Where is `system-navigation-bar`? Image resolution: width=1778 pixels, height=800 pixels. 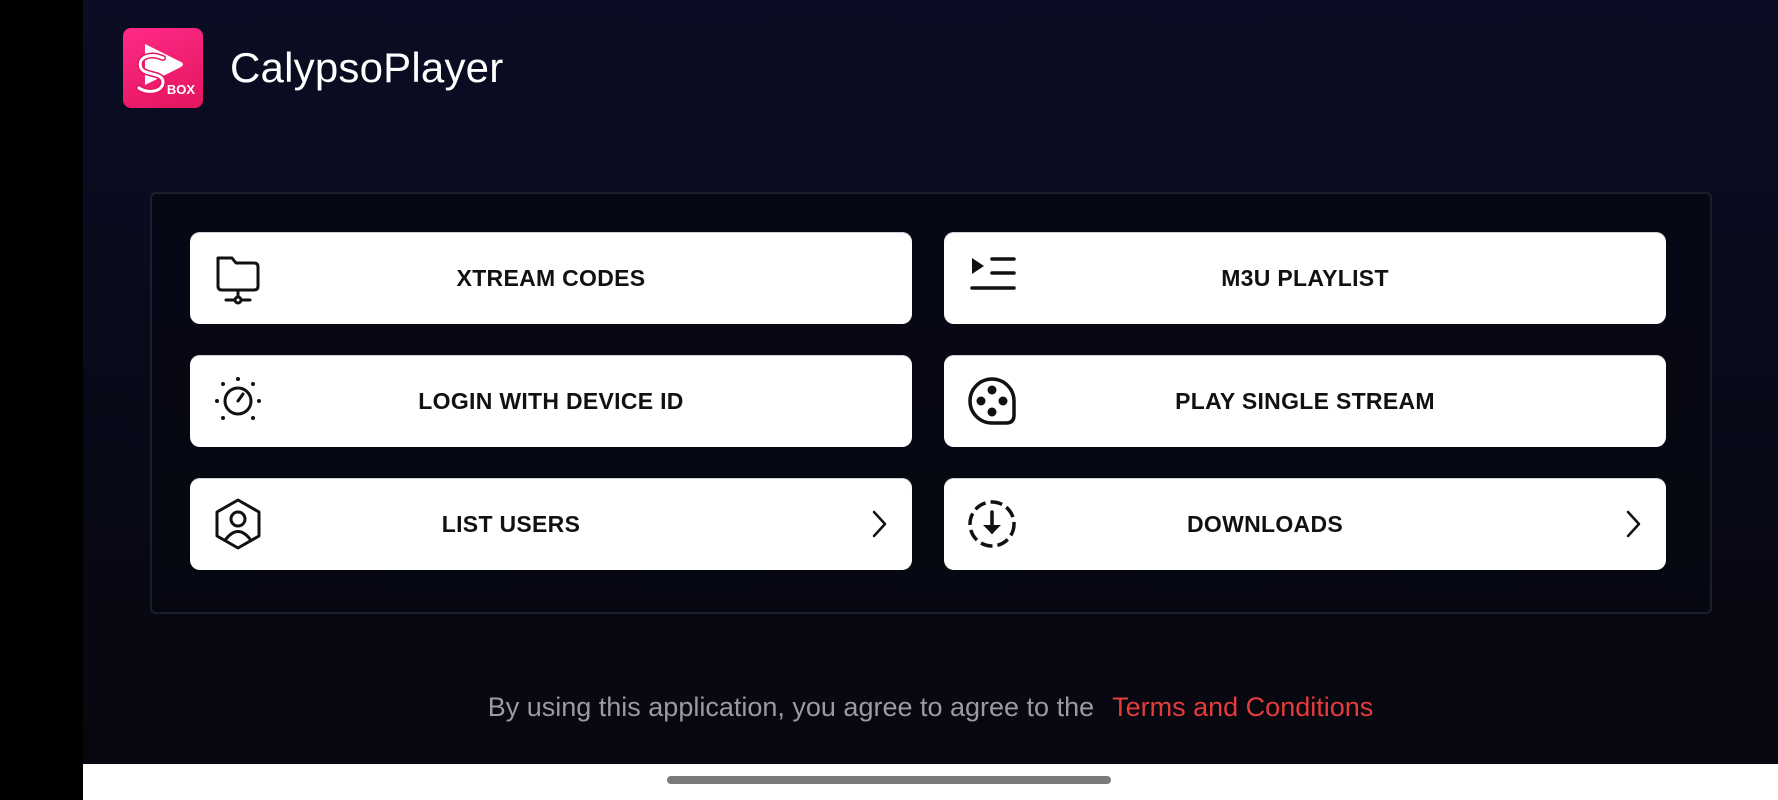
system-navigation-bar is located at coordinates (930, 782).